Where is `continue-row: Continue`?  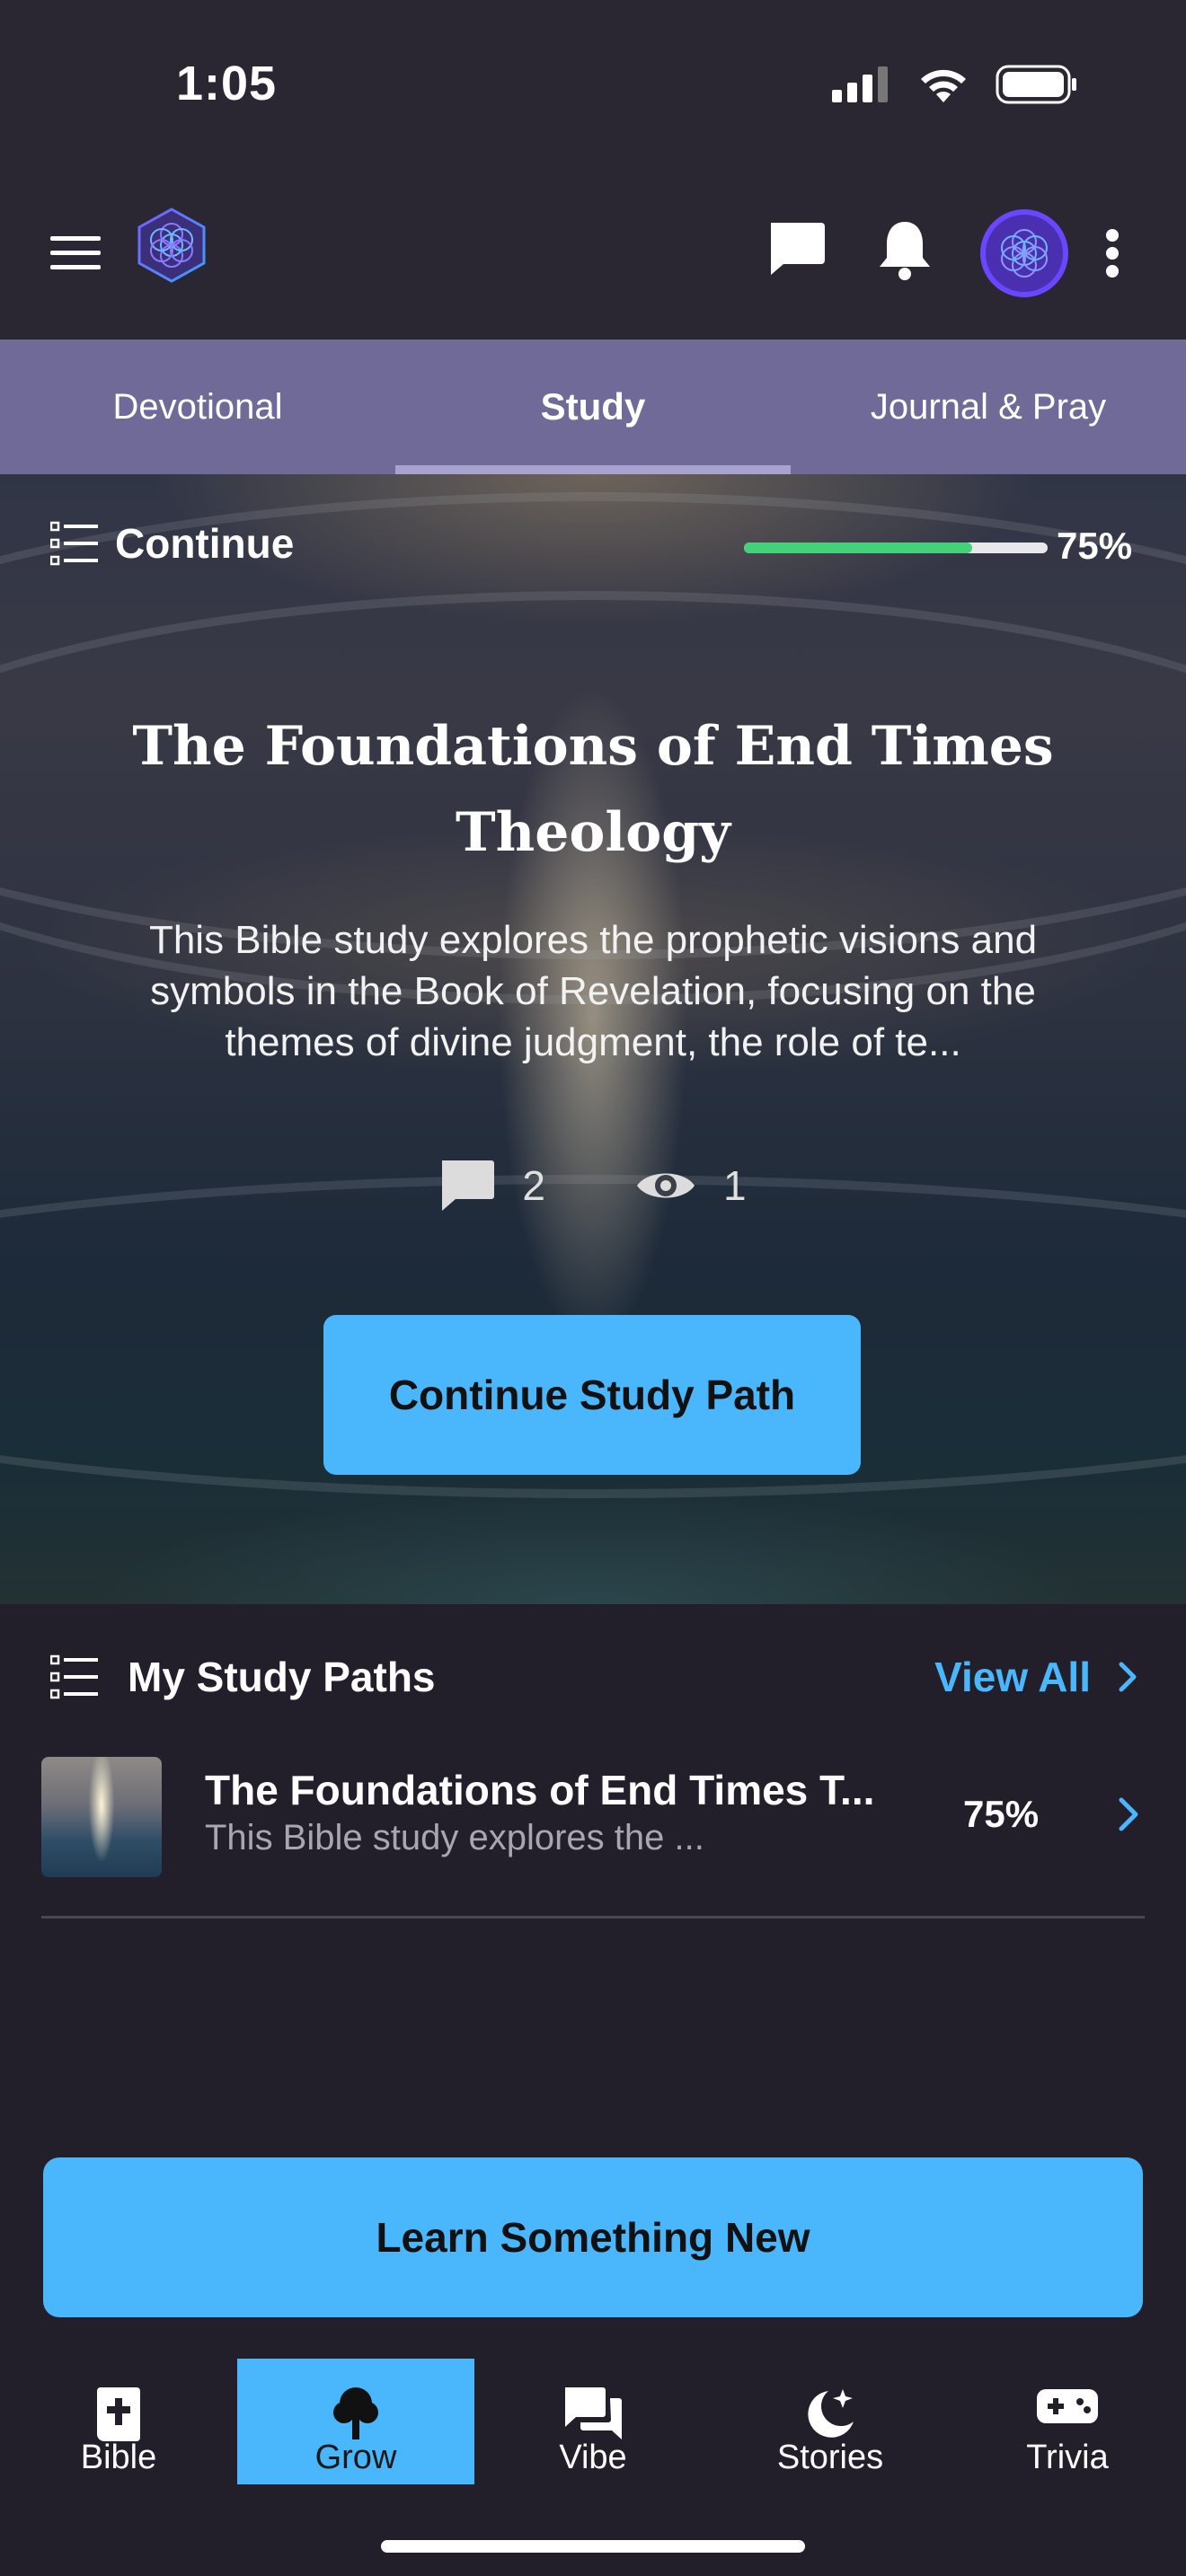
continue-row: Continue is located at coordinates (172, 543).